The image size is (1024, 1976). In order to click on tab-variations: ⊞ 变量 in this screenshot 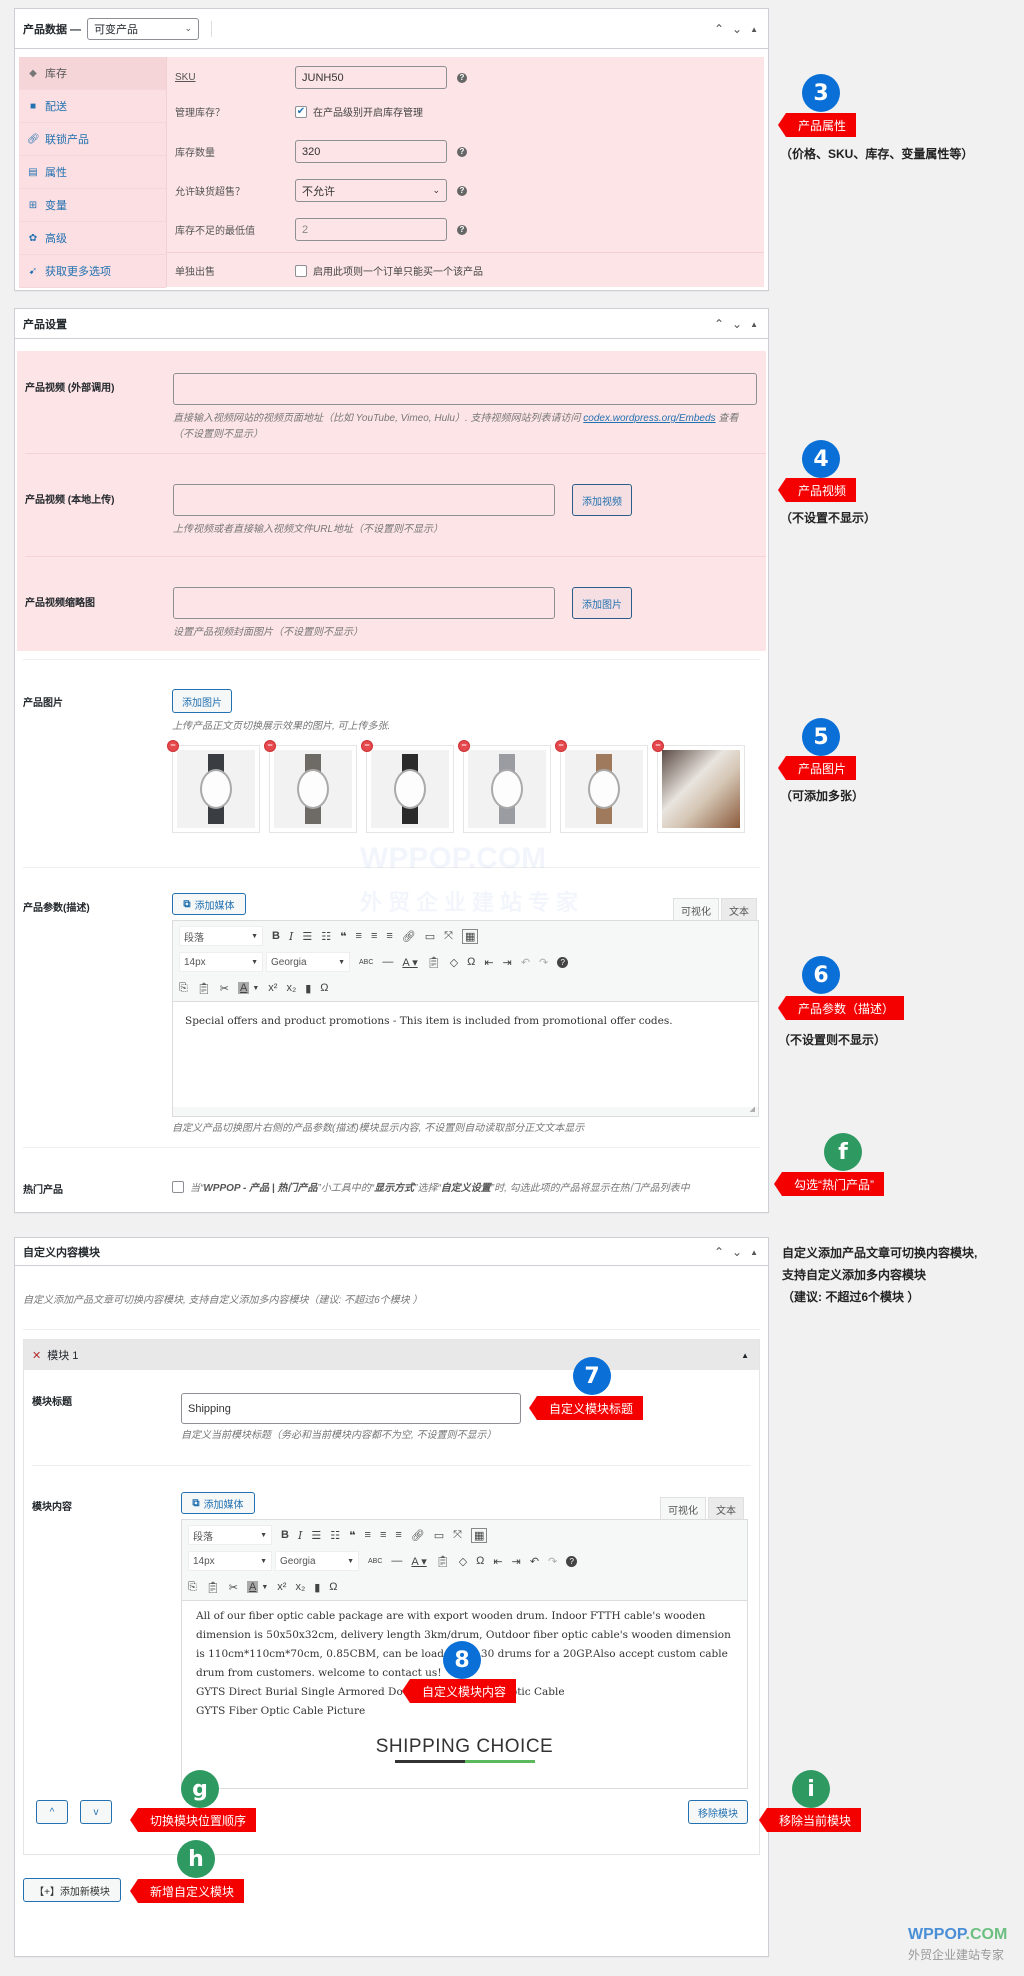, I will do `click(92, 205)`.